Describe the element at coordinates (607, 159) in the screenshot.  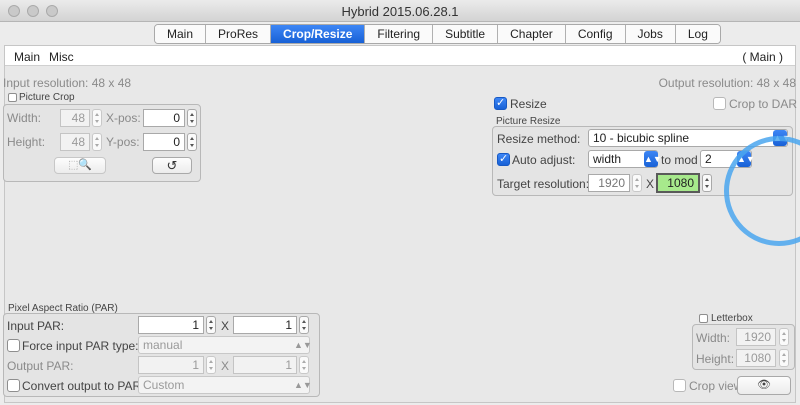
I see `auto-adjust-value: width` at that location.